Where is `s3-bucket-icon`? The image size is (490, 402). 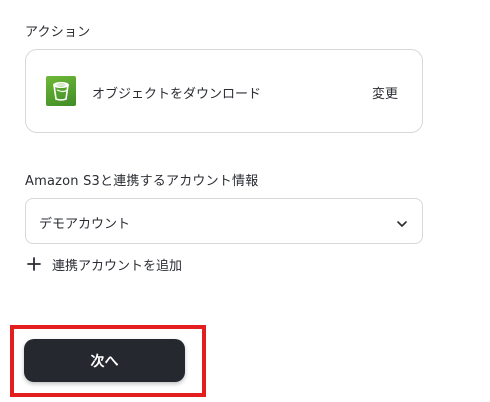 s3-bucket-icon is located at coordinates (61, 91).